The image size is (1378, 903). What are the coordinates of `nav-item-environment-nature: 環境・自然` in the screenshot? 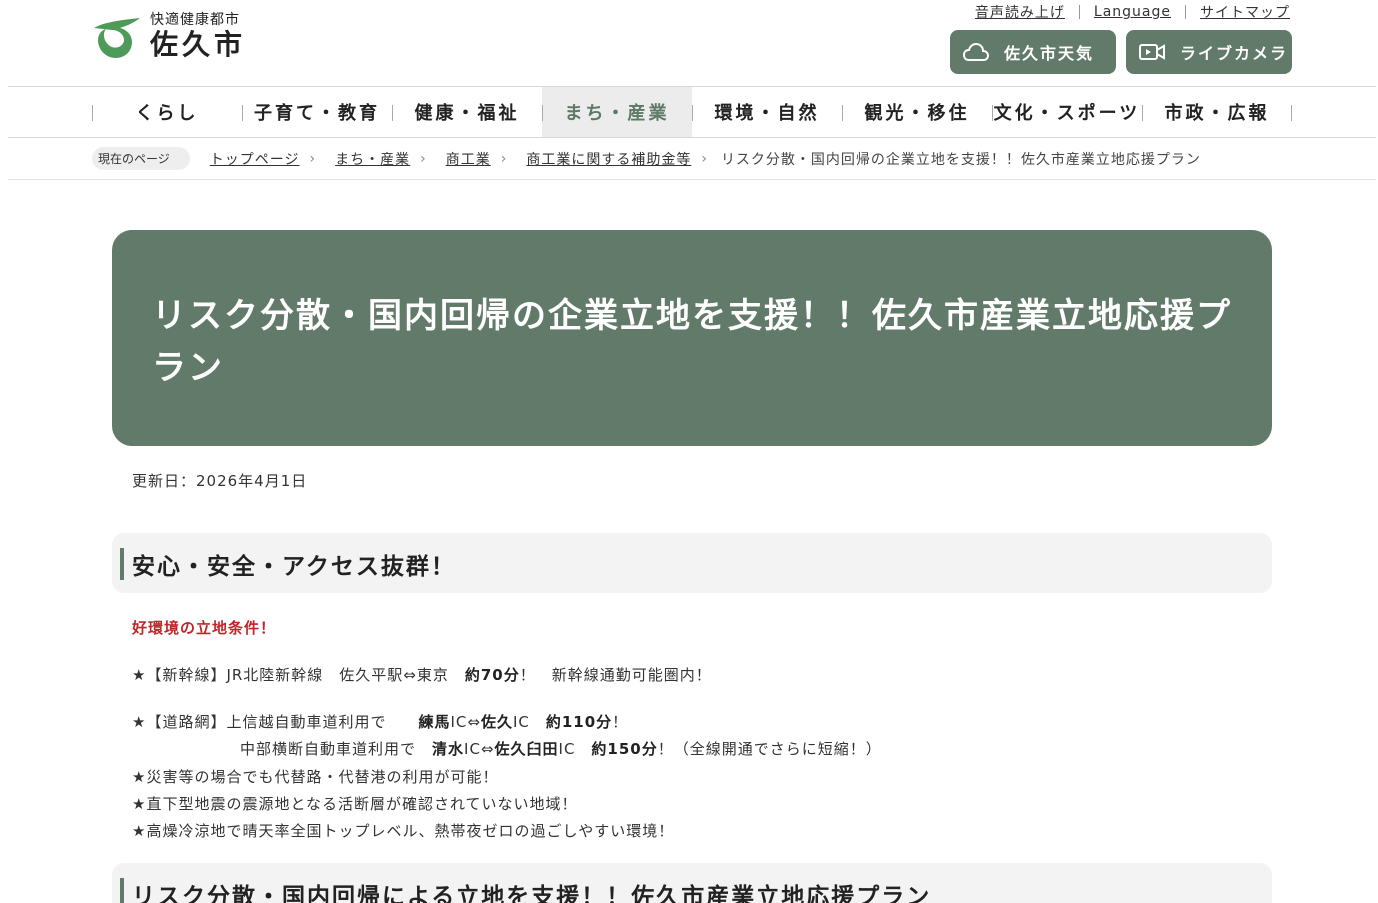 It's located at (767, 112).